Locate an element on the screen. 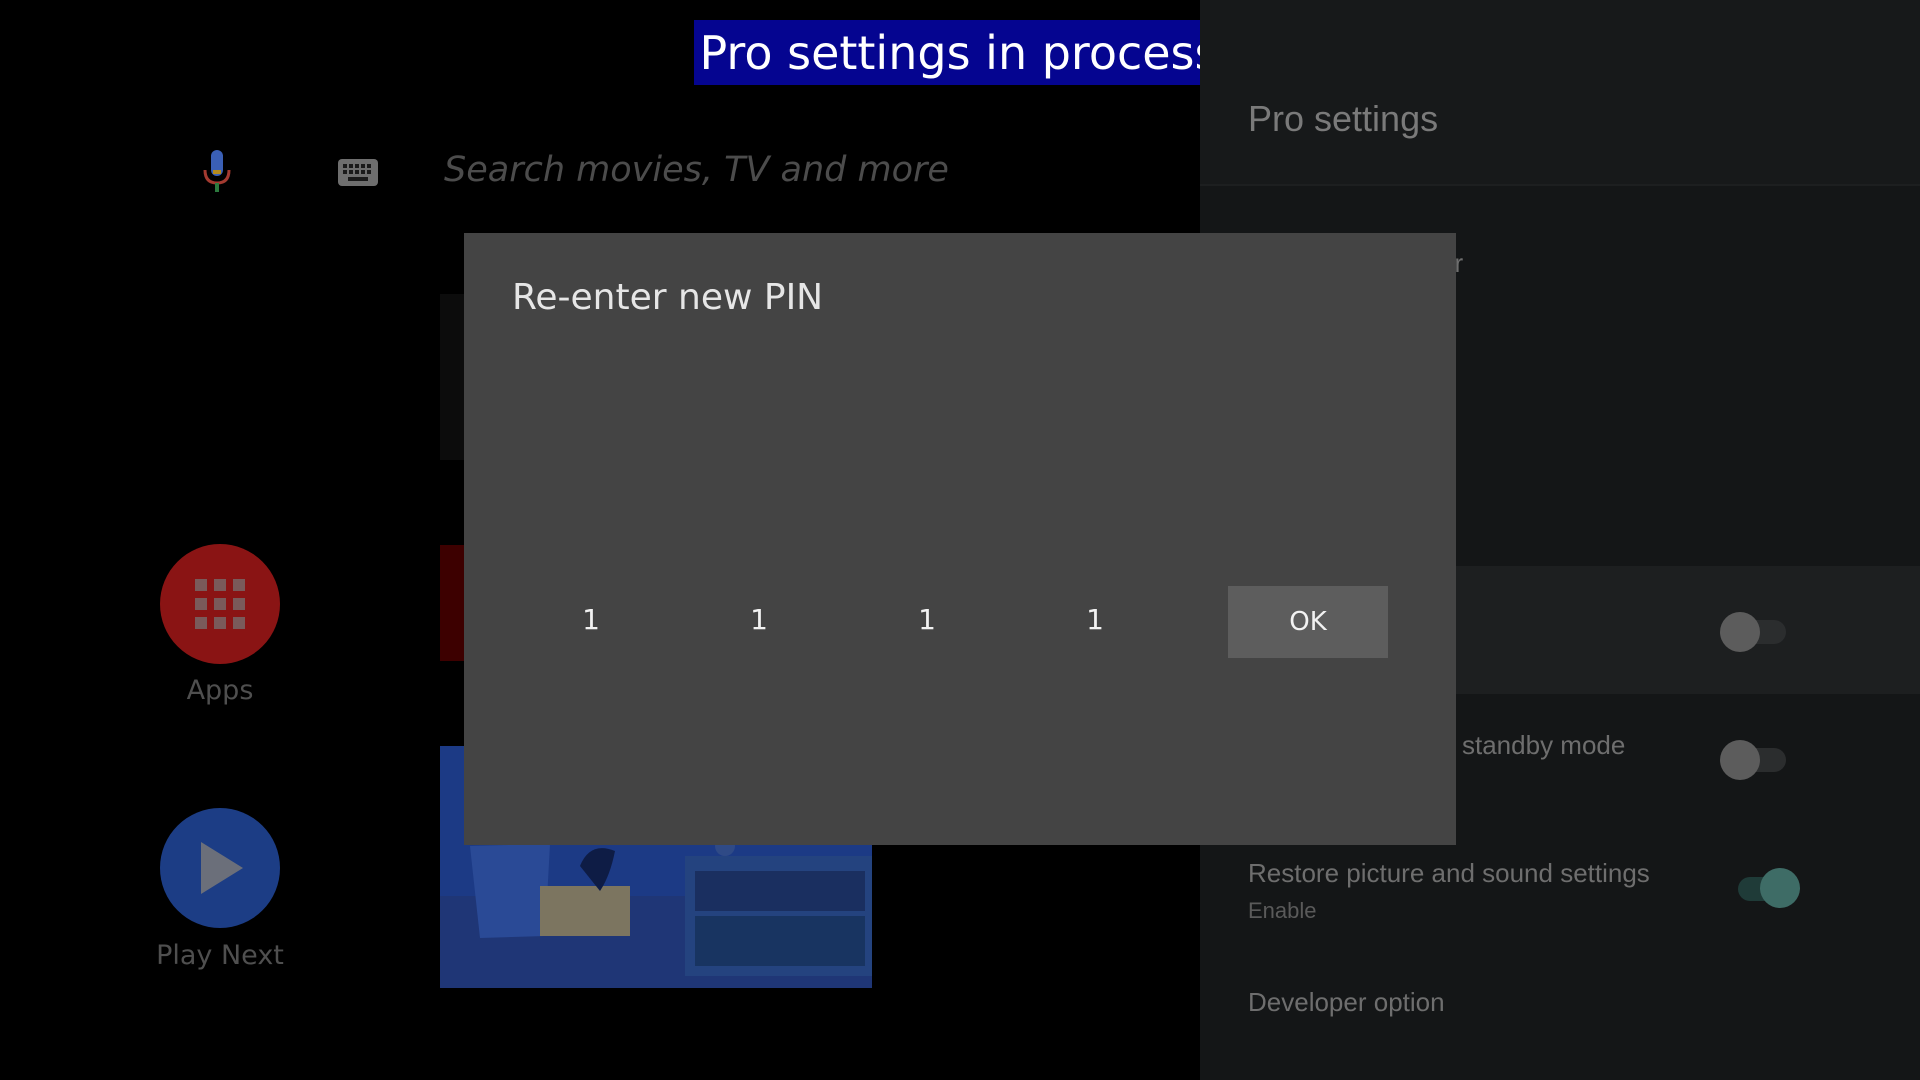 The image size is (1920, 1080). dialog-title: Re-enter new PIN is located at coordinates (668, 297).